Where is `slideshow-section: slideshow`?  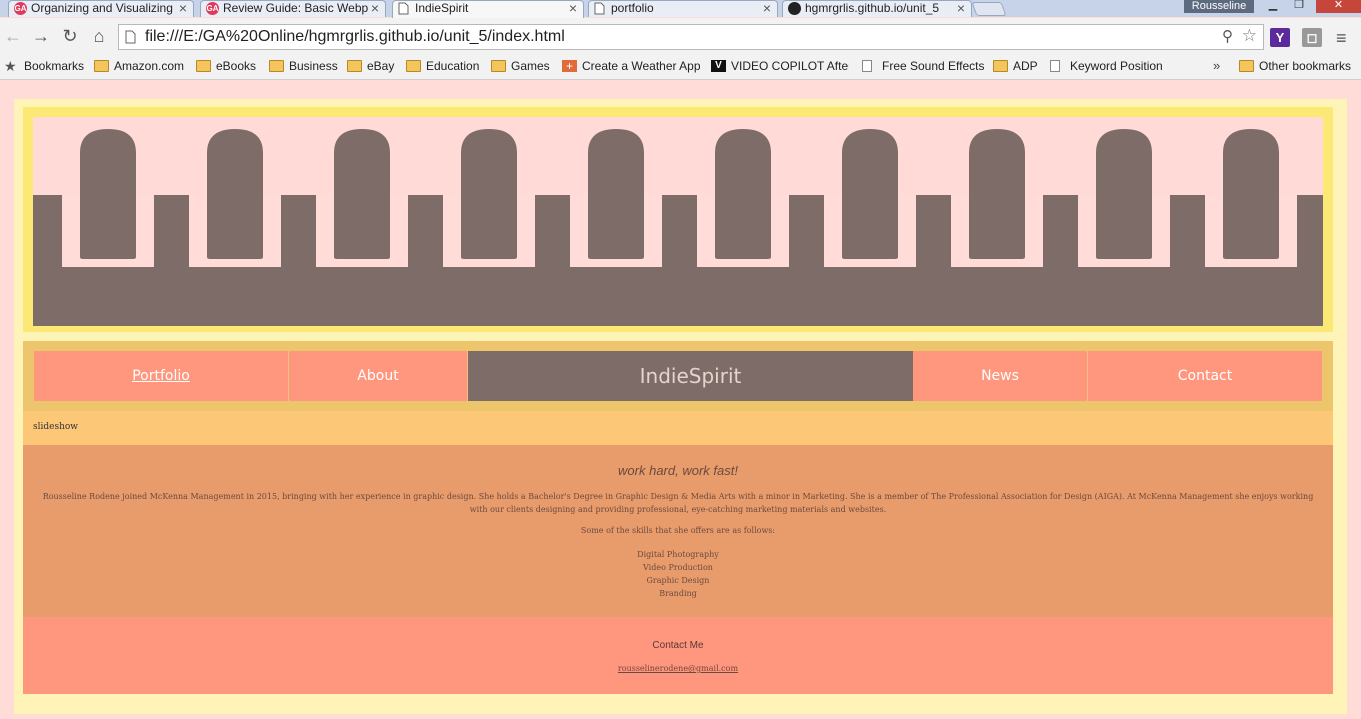 slideshow-section: slideshow is located at coordinates (678, 428).